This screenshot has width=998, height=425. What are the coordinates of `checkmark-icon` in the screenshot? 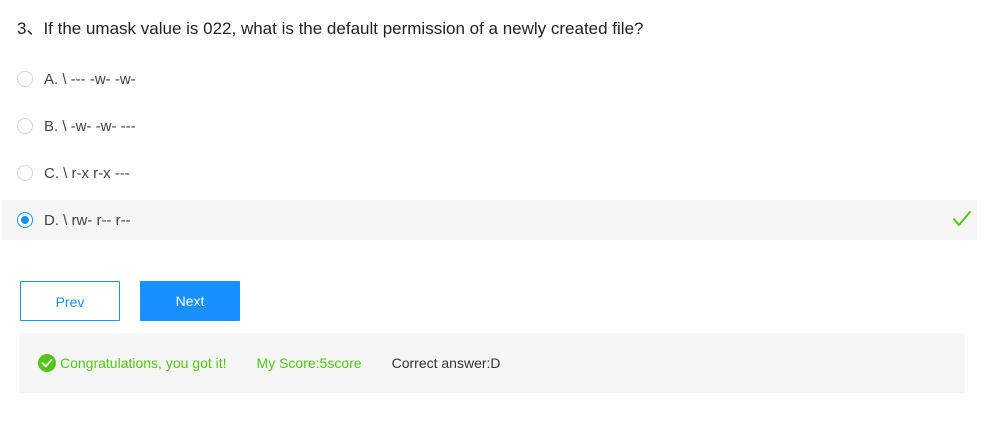 It's located at (962, 218).